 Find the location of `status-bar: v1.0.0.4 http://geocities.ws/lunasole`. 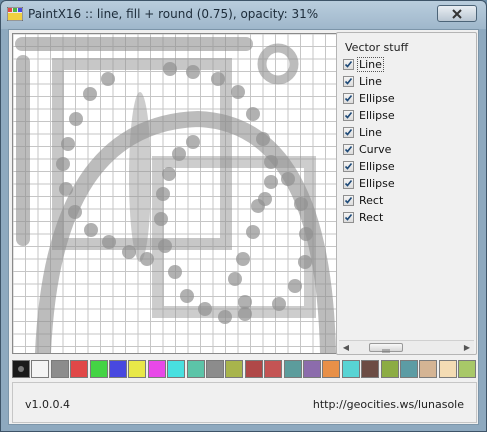

status-bar: v1.0.0.4 http://geocities.ws/lunasole is located at coordinates (244, 402).